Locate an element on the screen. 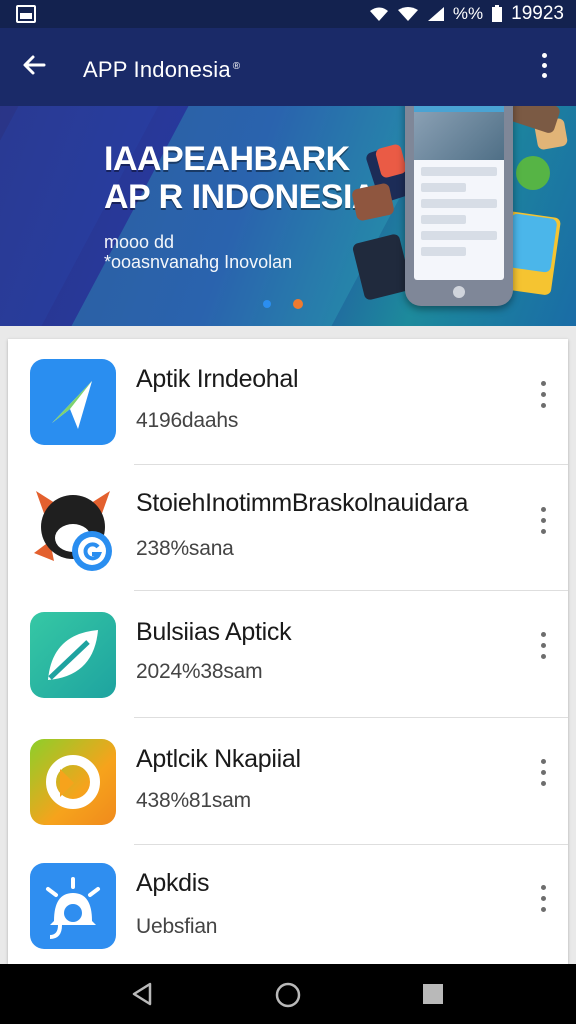 The width and height of the screenshot is (576, 1024). app-meta: 2024%38sam is located at coordinates (199, 671).